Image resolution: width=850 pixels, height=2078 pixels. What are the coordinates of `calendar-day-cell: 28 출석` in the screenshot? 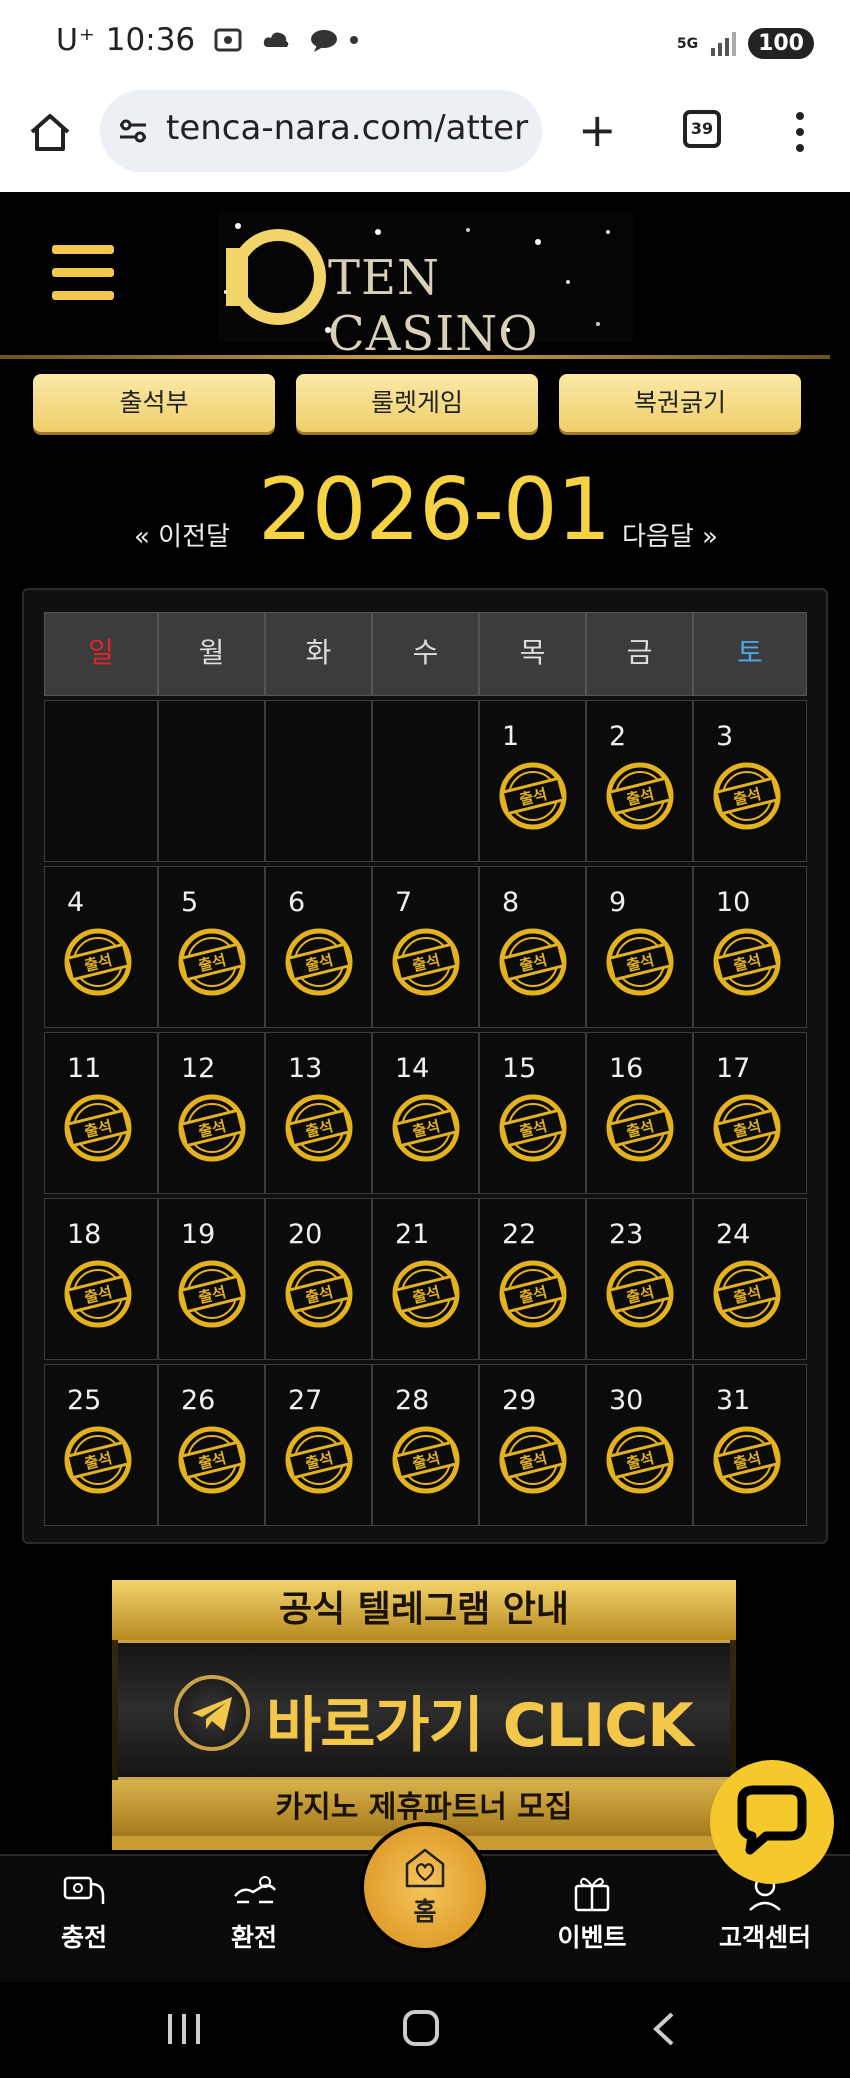 It's located at (425, 1445).